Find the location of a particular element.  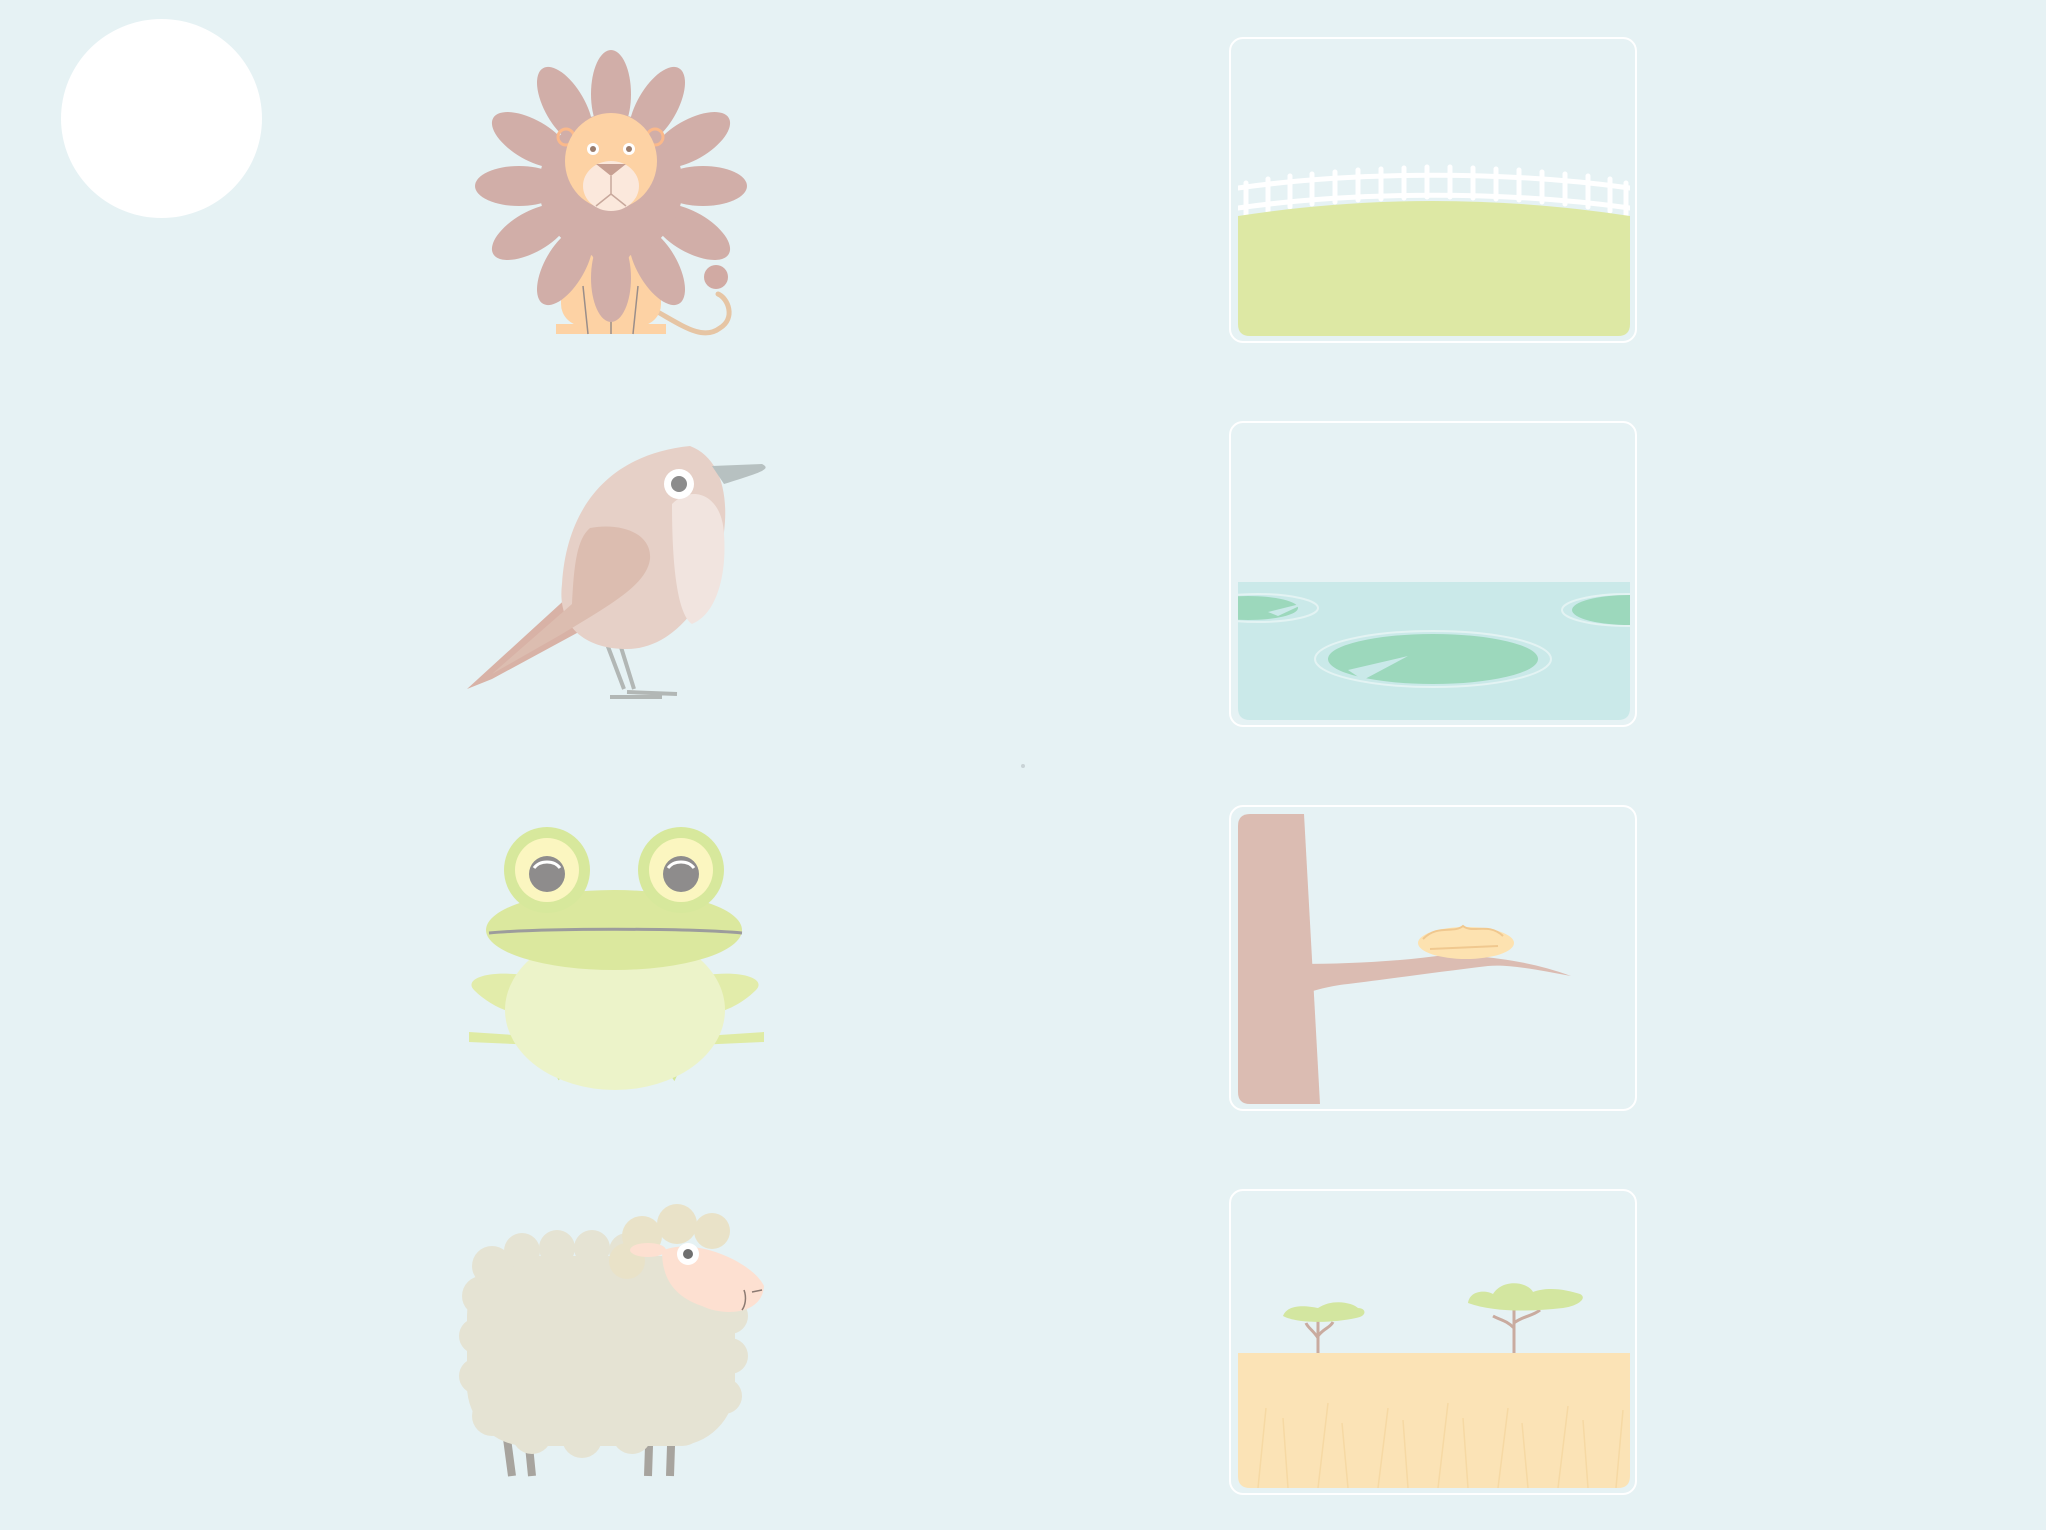

field-with-fence-icon is located at coordinates (1434, 250).